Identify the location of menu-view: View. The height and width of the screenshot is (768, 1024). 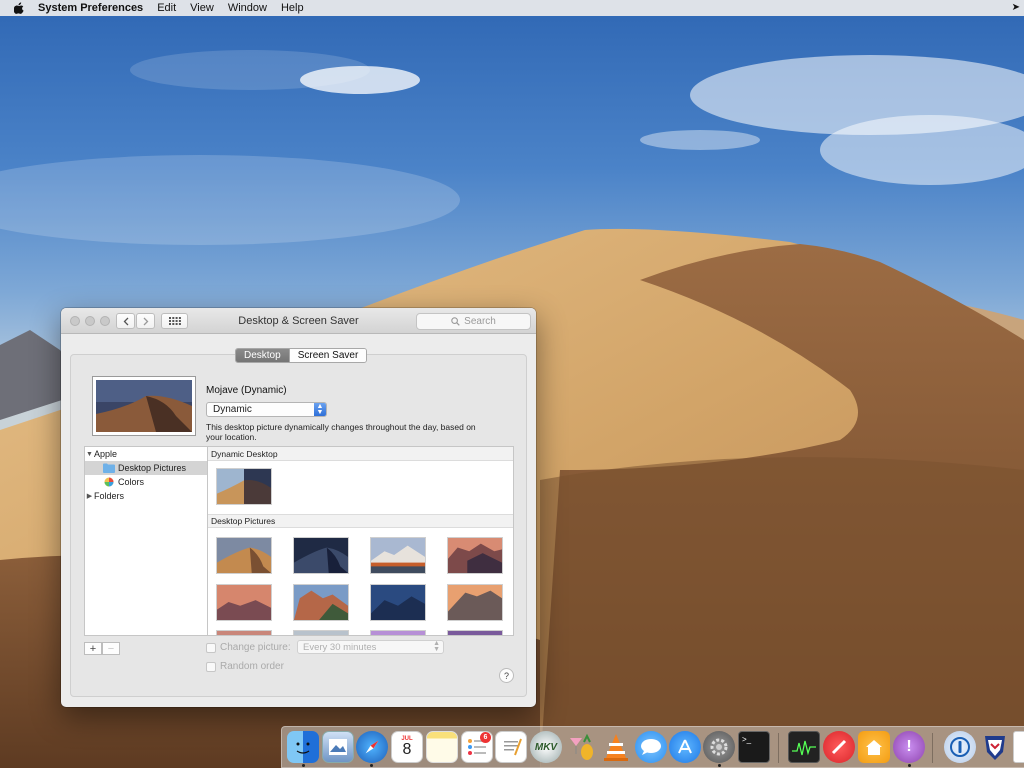
(202, 8).